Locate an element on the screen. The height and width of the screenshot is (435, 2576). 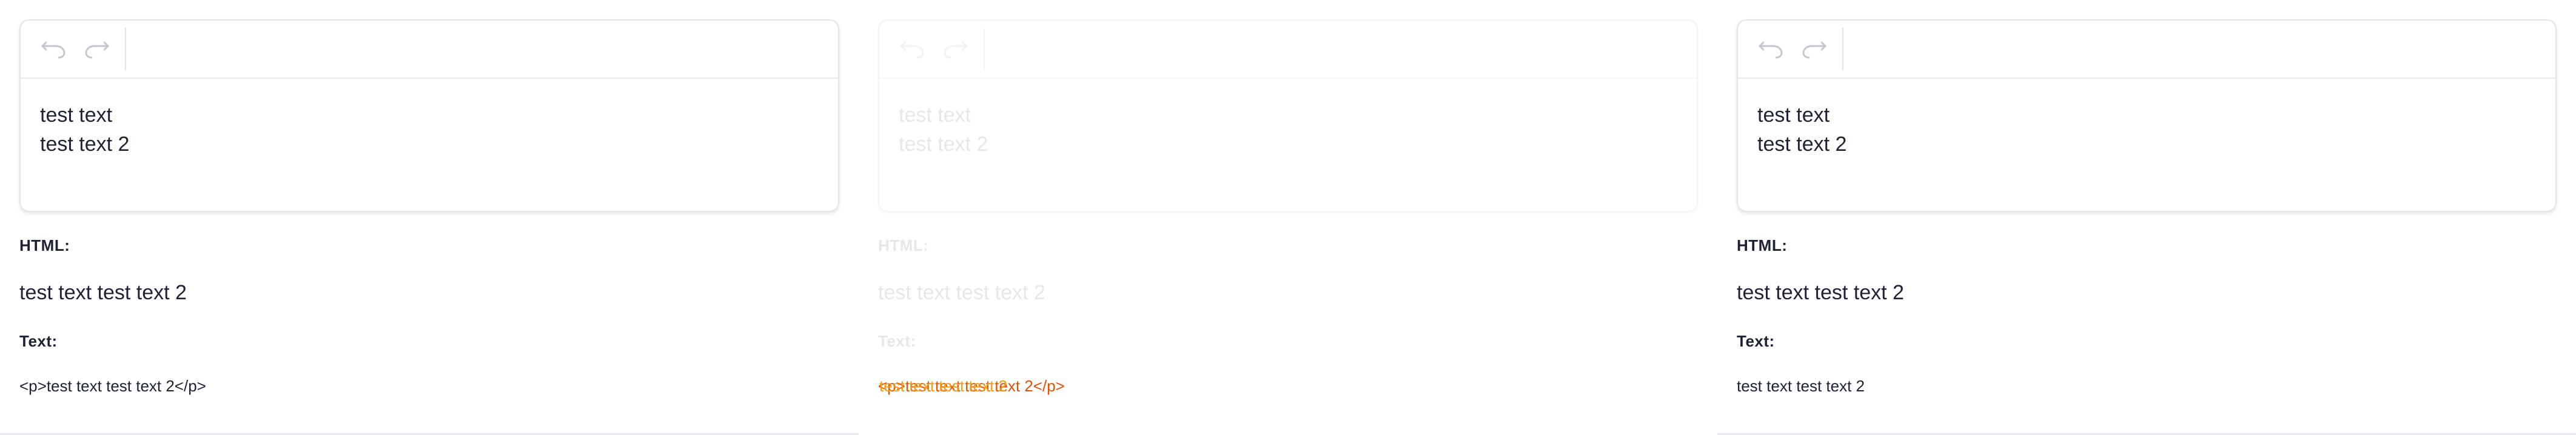
text-output-layer-2: test text test text 2 is located at coordinates (943, 386).